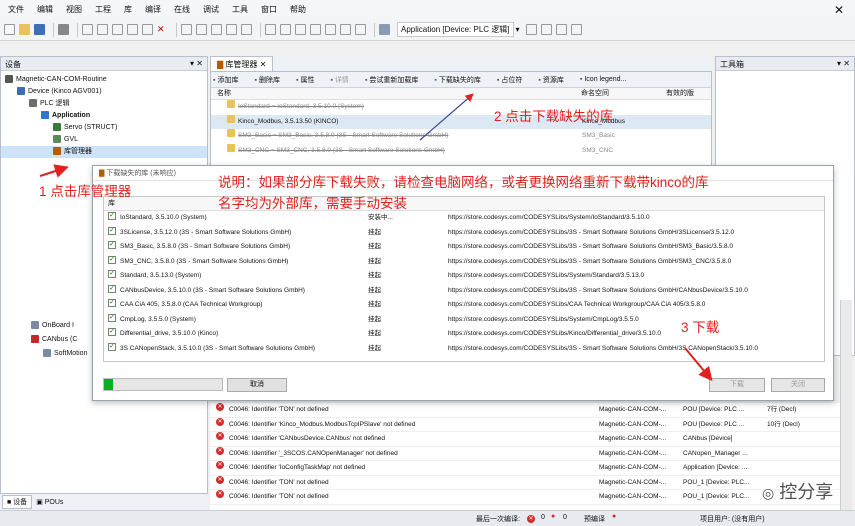 This screenshot has height=526, width=855. I want to click on delete-icon: ✕, so click(162, 29).